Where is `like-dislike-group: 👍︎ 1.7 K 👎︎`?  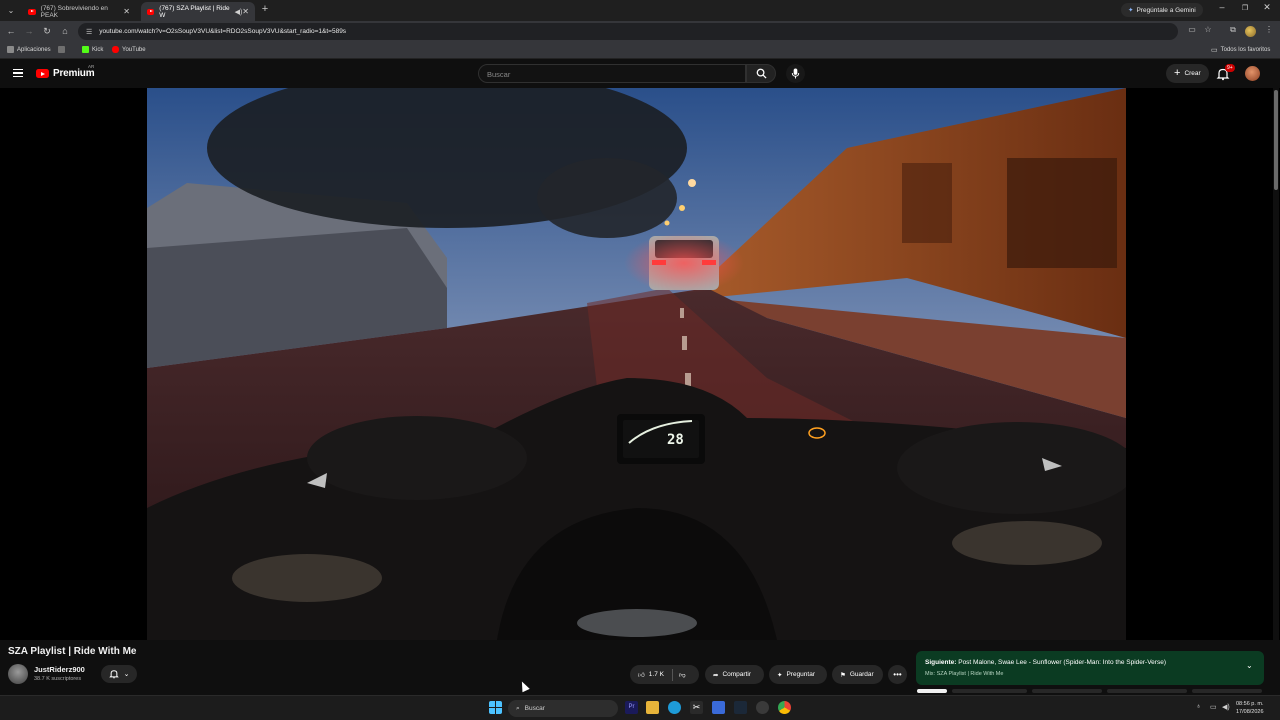 like-dislike-group: 👍︎ 1.7 K 👎︎ is located at coordinates (664, 674).